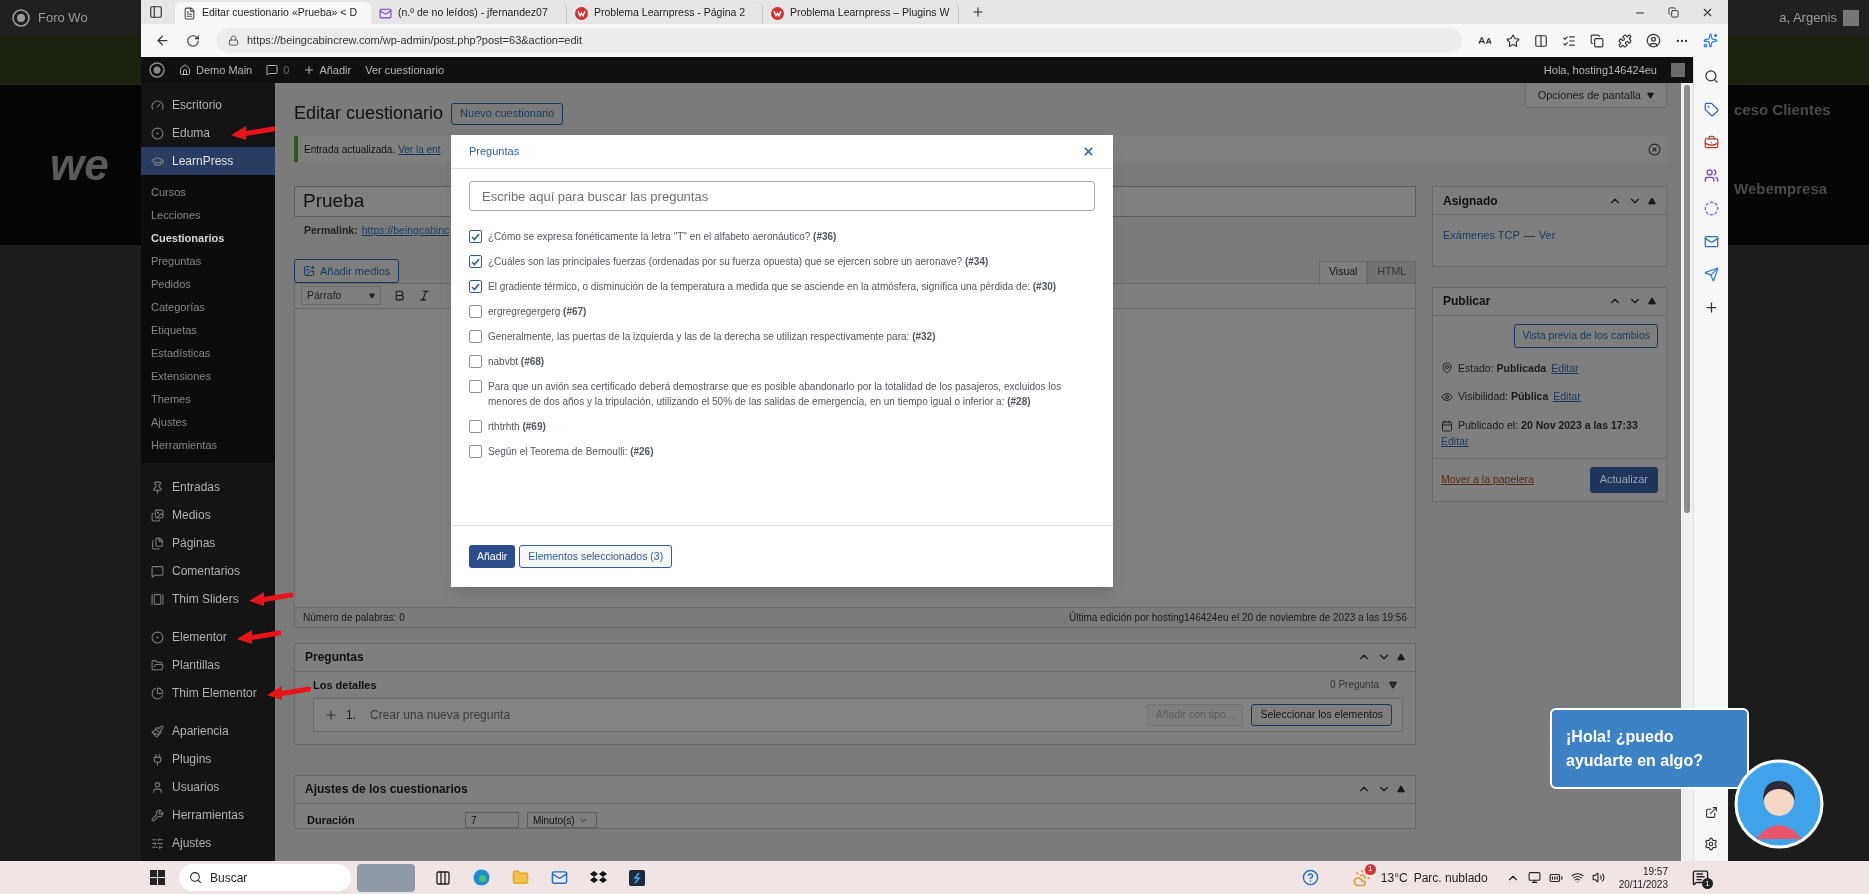 The width and height of the screenshot is (1869, 894). What do you see at coordinates (157, 877) in the screenshot?
I see `windows-logo-icon` at bounding box center [157, 877].